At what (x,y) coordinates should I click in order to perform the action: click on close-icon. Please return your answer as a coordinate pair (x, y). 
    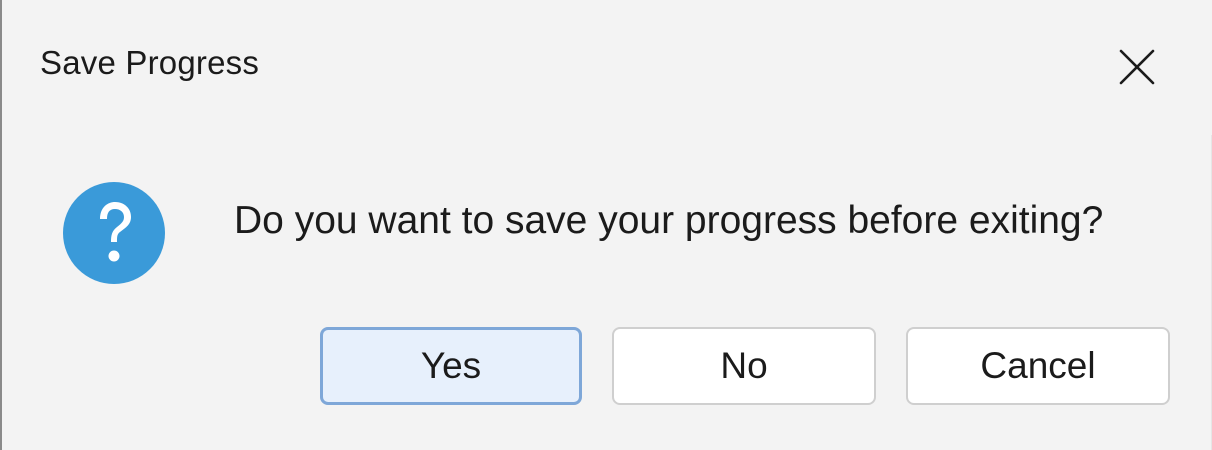
    Looking at the image, I should click on (1137, 67).